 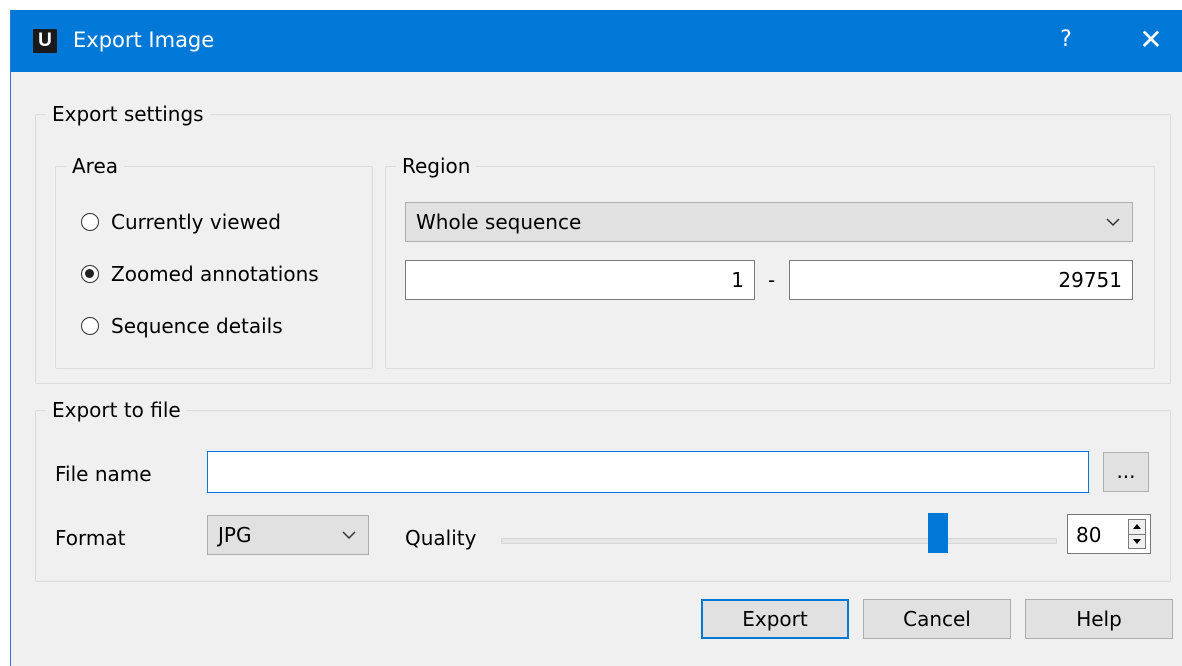 I want to click on radio-label: Sequence details, so click(x=197, y=326).